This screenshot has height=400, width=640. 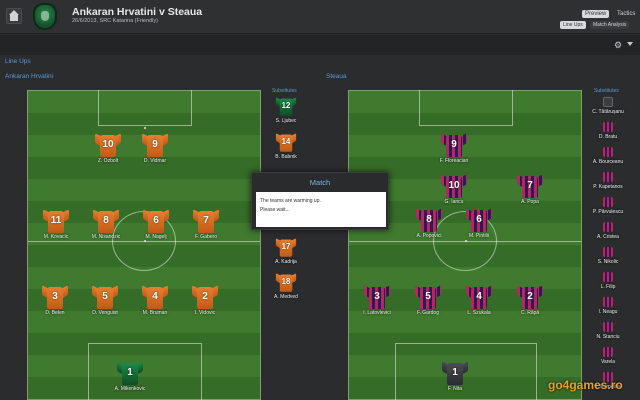 What do you see at coordinates (608, 183) in the screenshot?
I see `away-sub: P. Kapetanos` at bounding box center [608, 183].